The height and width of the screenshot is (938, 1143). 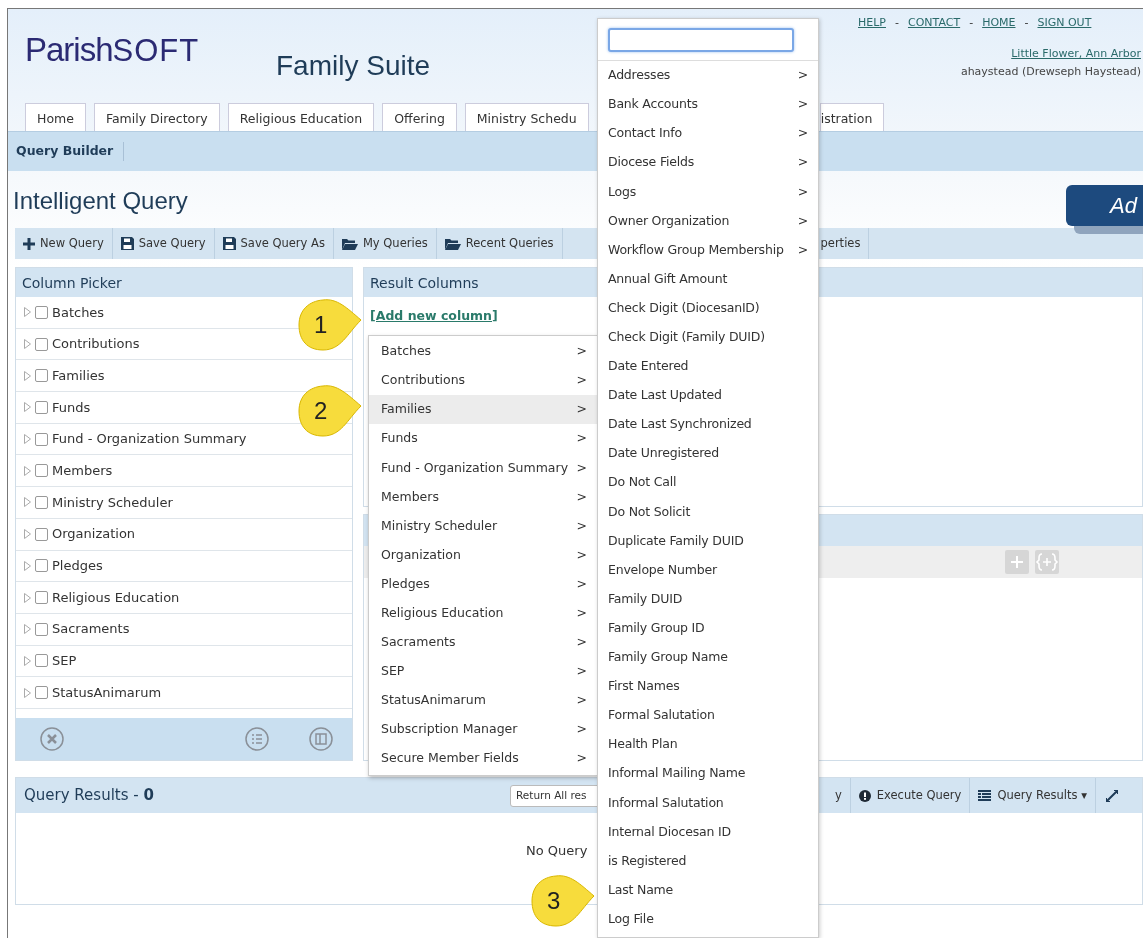 What do you see at coordinates (107, 692) in the screenshot?
I see `tree-item-label: StatusAnimarum` at bounding box center [107, 692].